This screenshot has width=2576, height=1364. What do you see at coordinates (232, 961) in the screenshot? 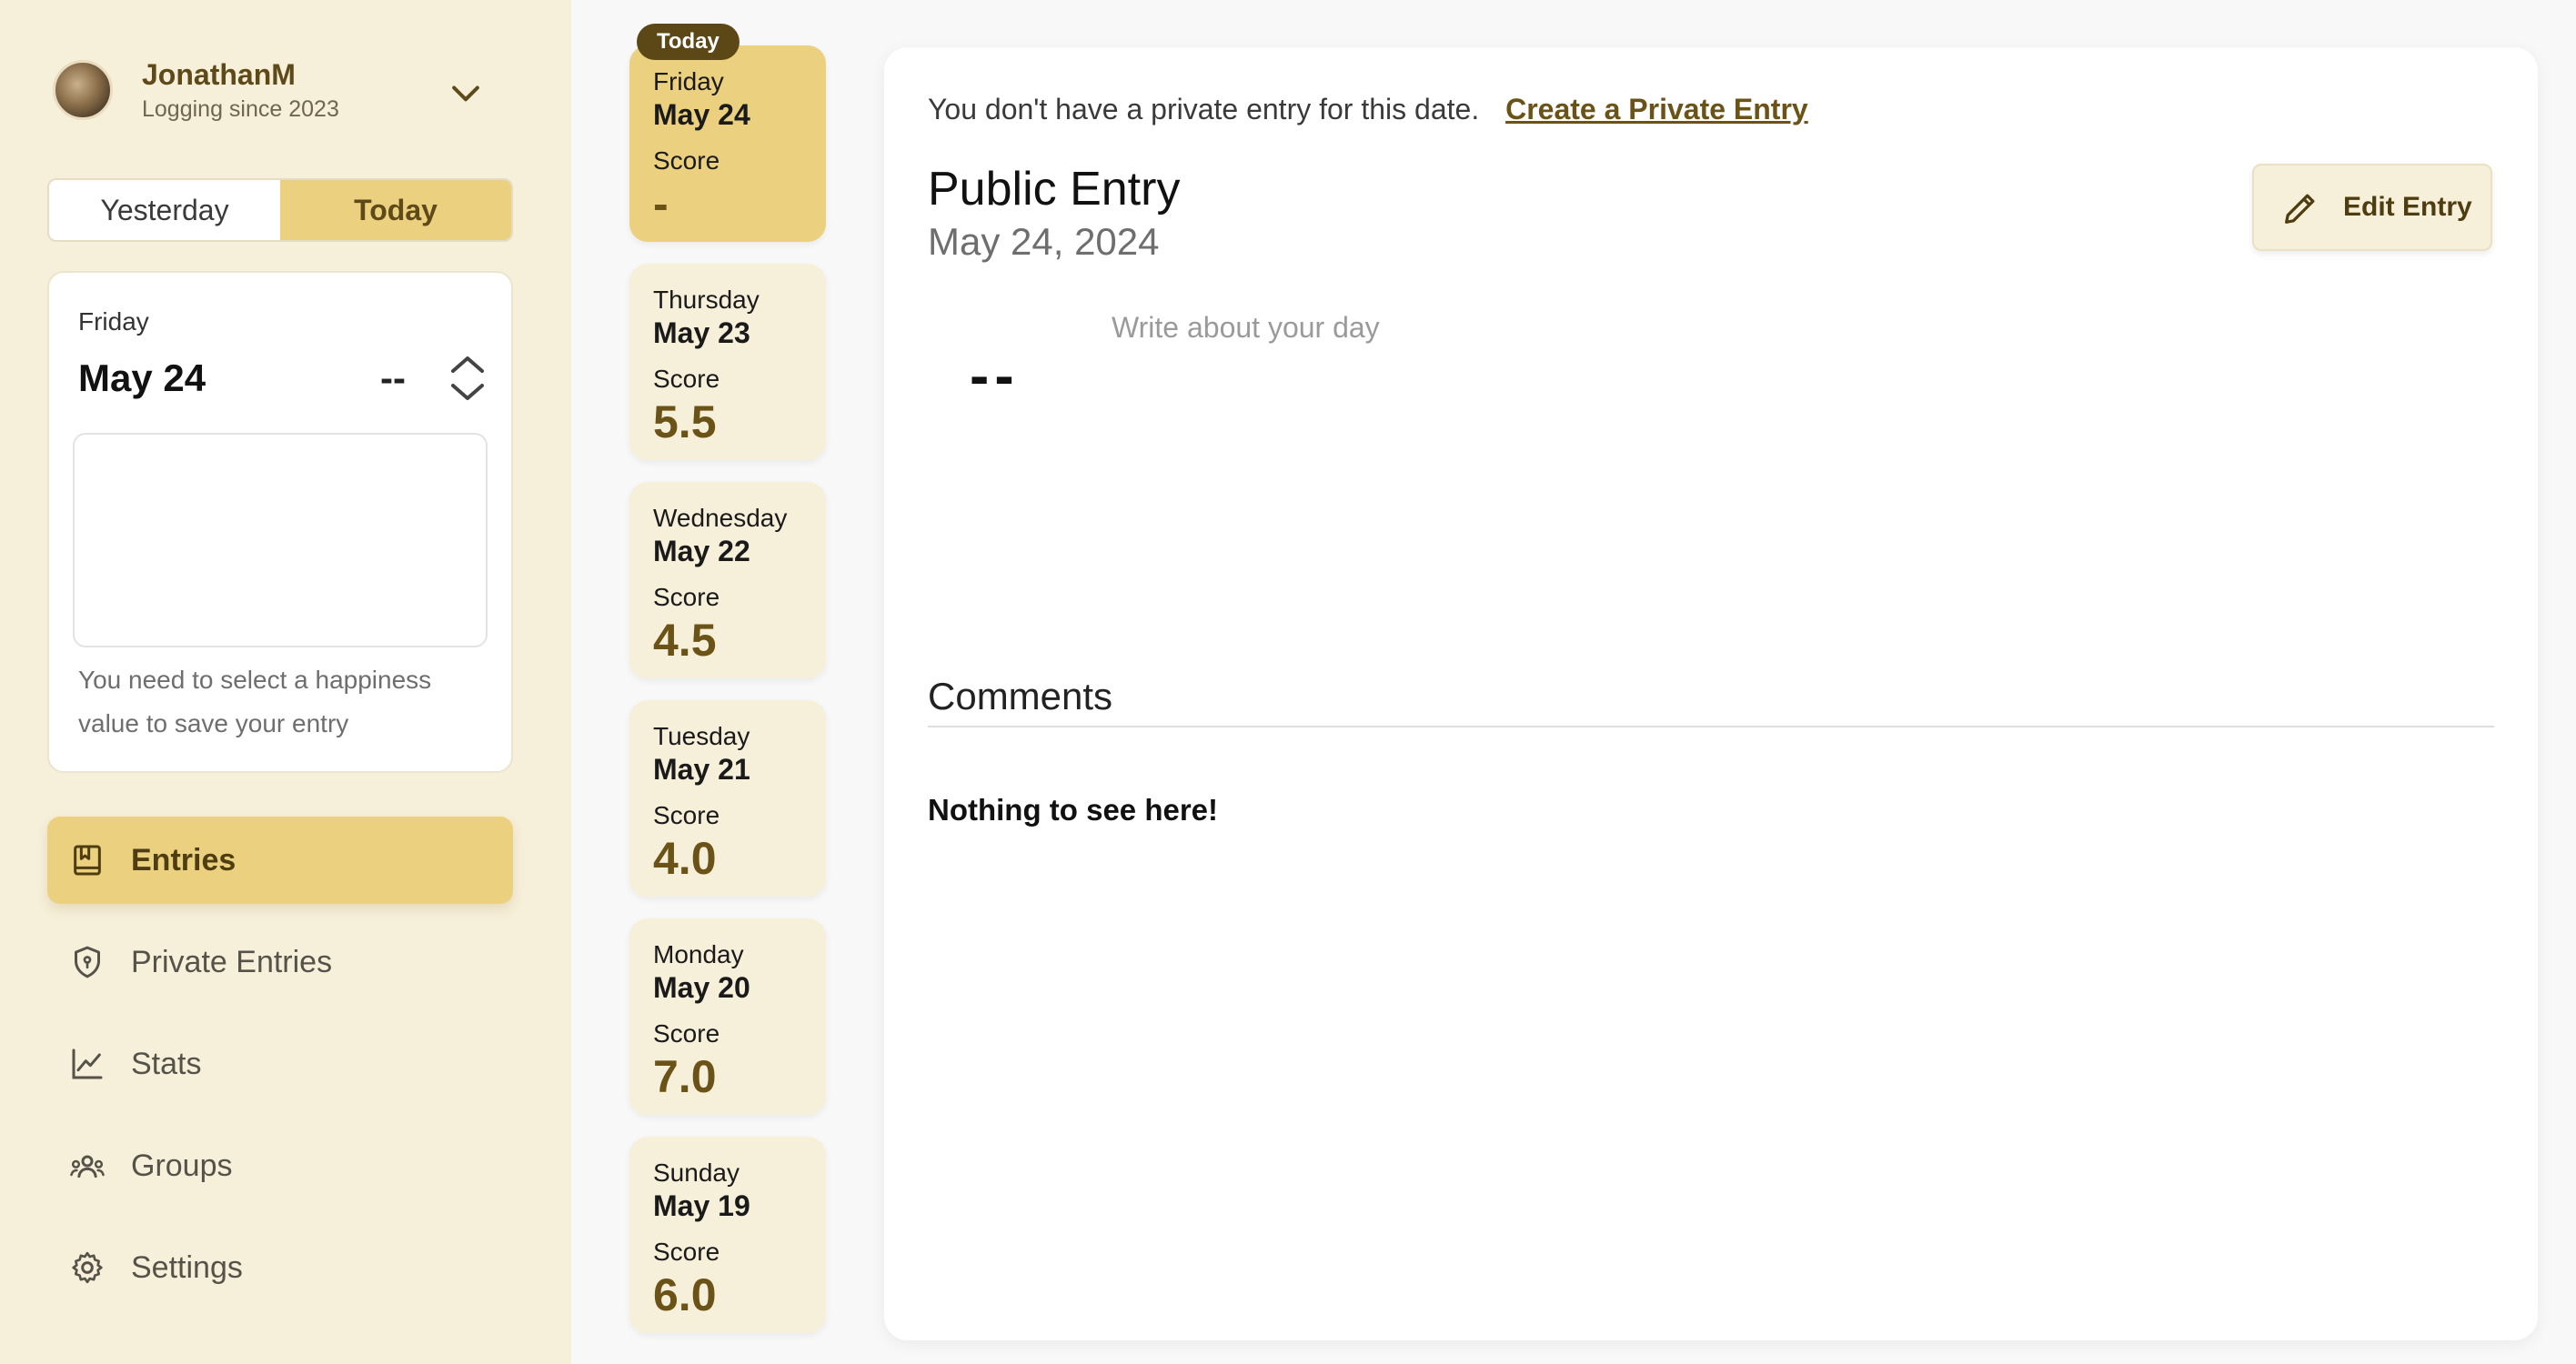
I see `sidebar-item-label: Private Entries` at bounding box center [232, 961].